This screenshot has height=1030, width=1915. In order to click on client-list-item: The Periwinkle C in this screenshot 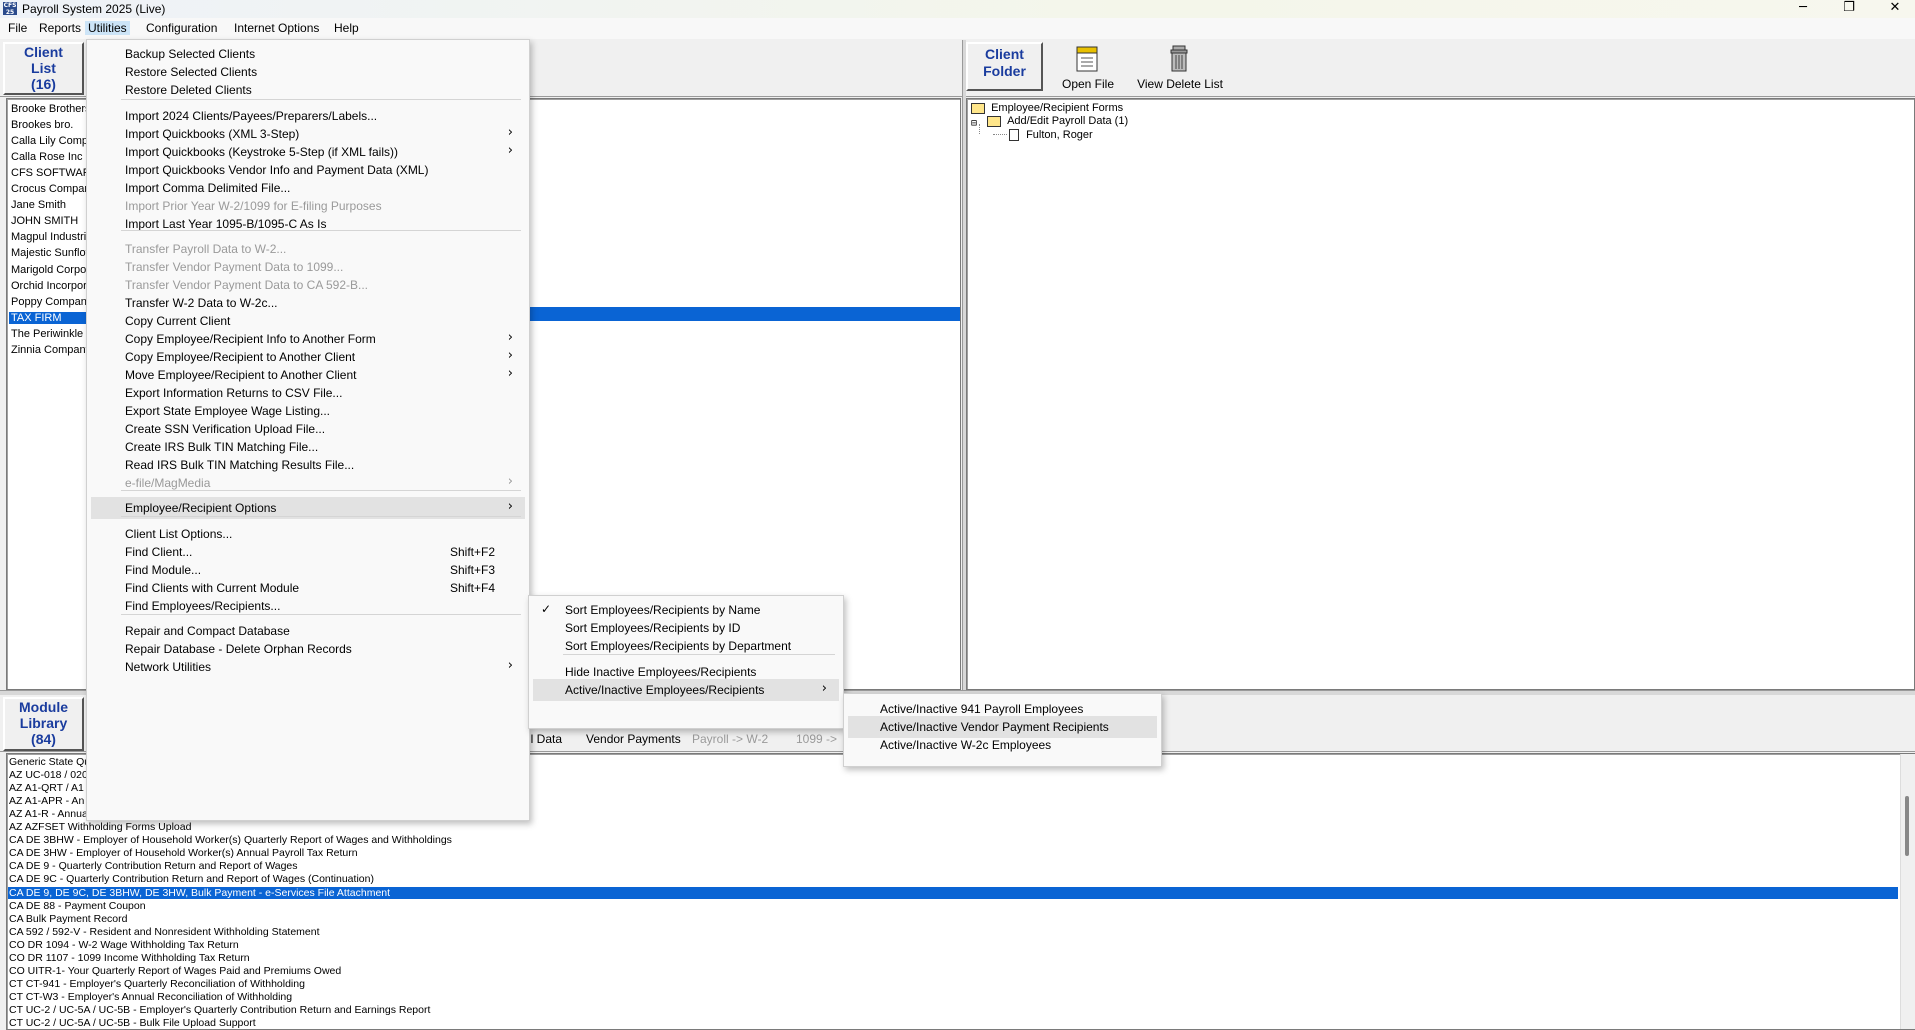, I will do `click(52, 334)`.